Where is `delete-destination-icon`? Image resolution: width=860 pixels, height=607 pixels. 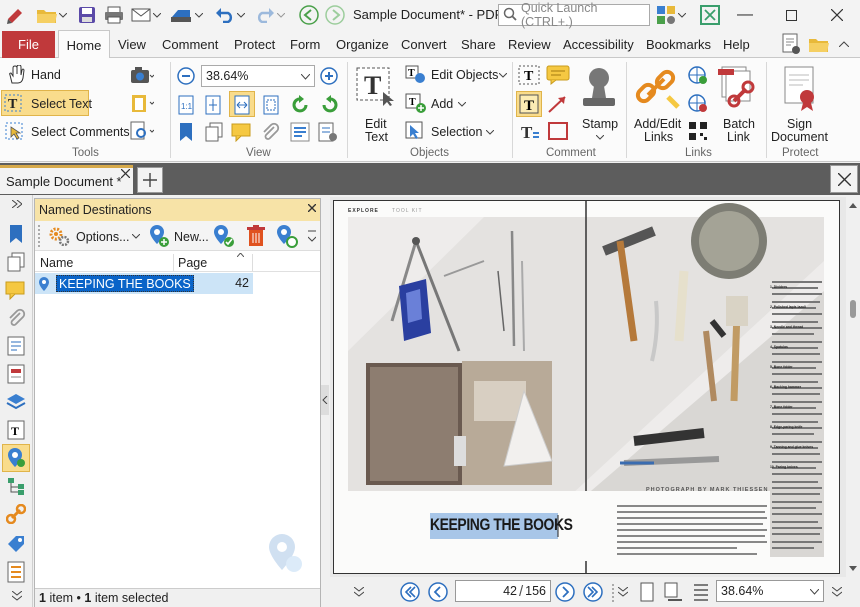
delete-destination-icon is located at coordinates (256, 236).